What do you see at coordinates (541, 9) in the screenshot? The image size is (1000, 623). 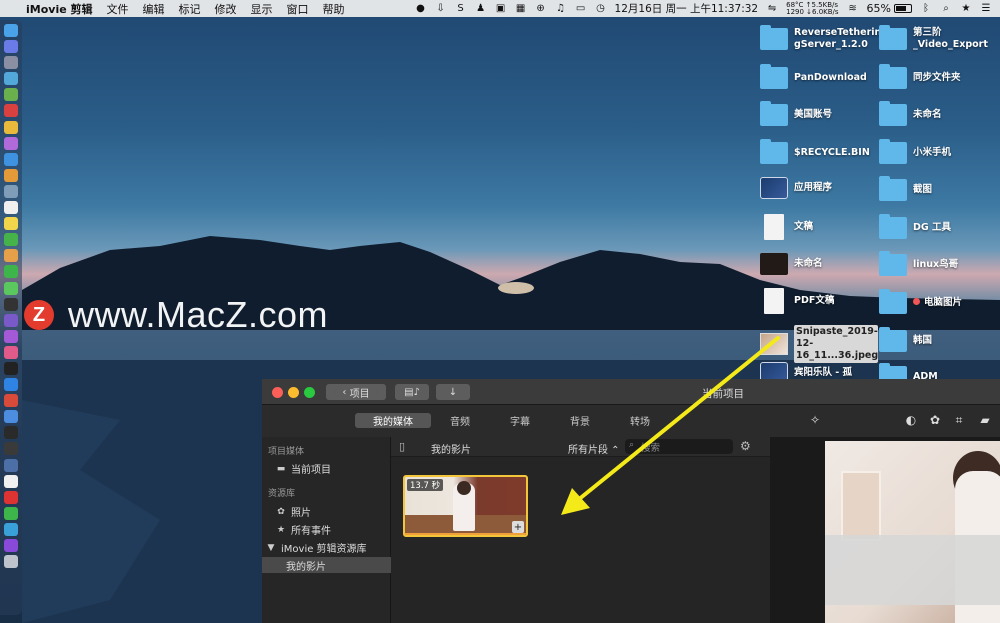 I see `globe-icon: ⊕` at bounding box center [541, 9].